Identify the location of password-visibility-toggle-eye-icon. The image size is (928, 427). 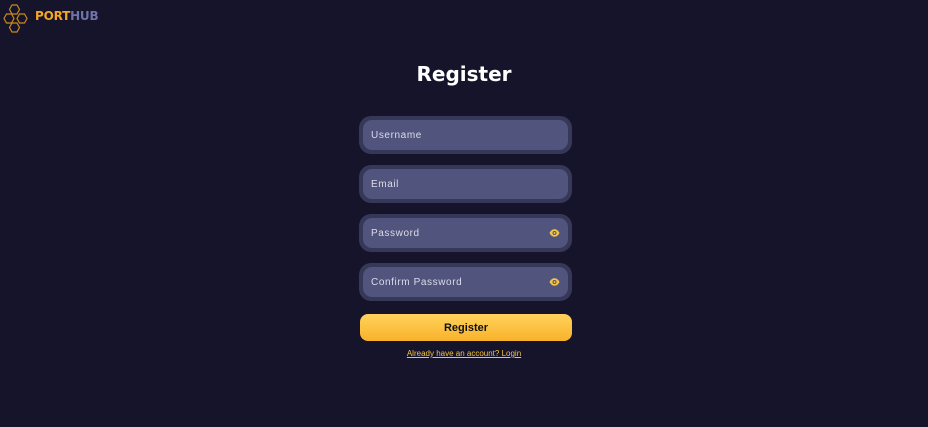
(554, 233).